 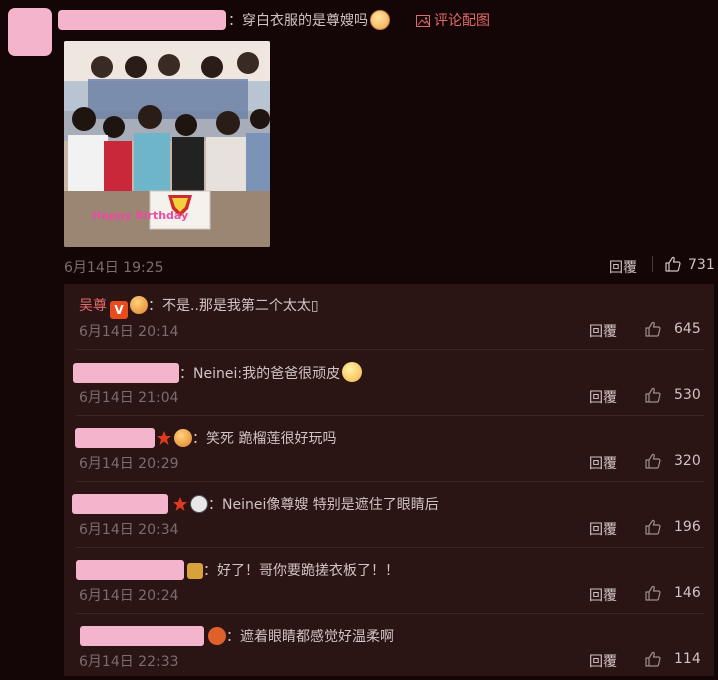 I want to click on like-count: 196, so click(x=687, y=527).